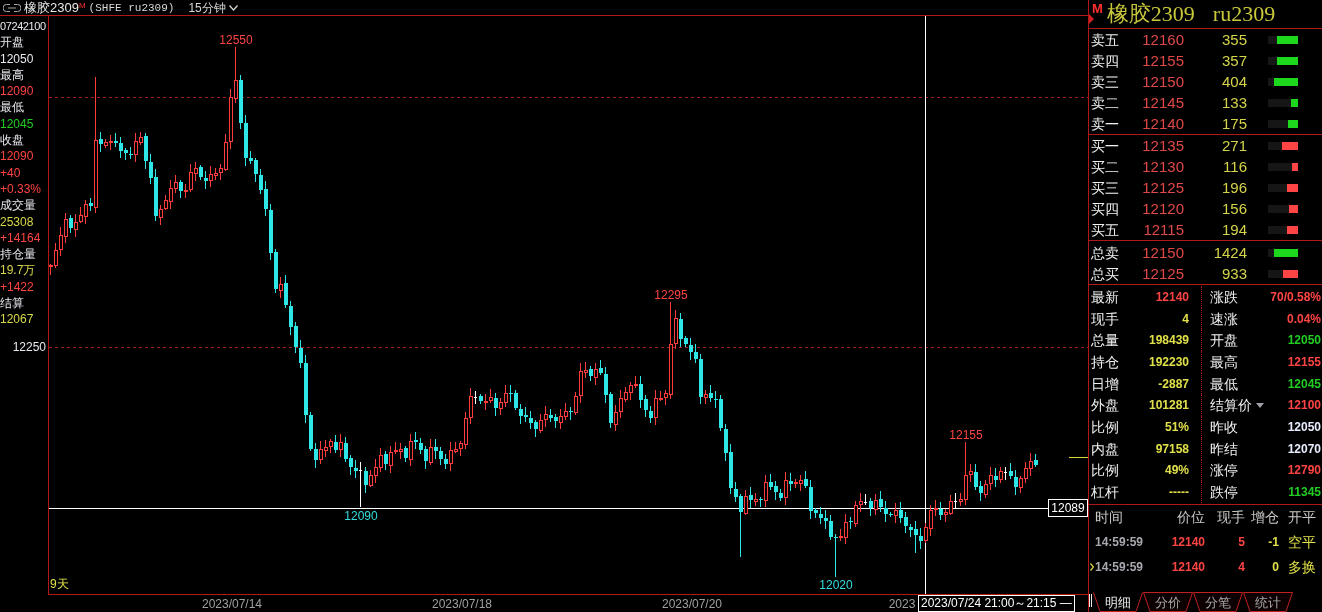 Image resolution: width=1322 pixels, height=612 pixels. Describe the element at coordinates (1163, 123) in the screenshot. I see `level-price: 12140` at that location.